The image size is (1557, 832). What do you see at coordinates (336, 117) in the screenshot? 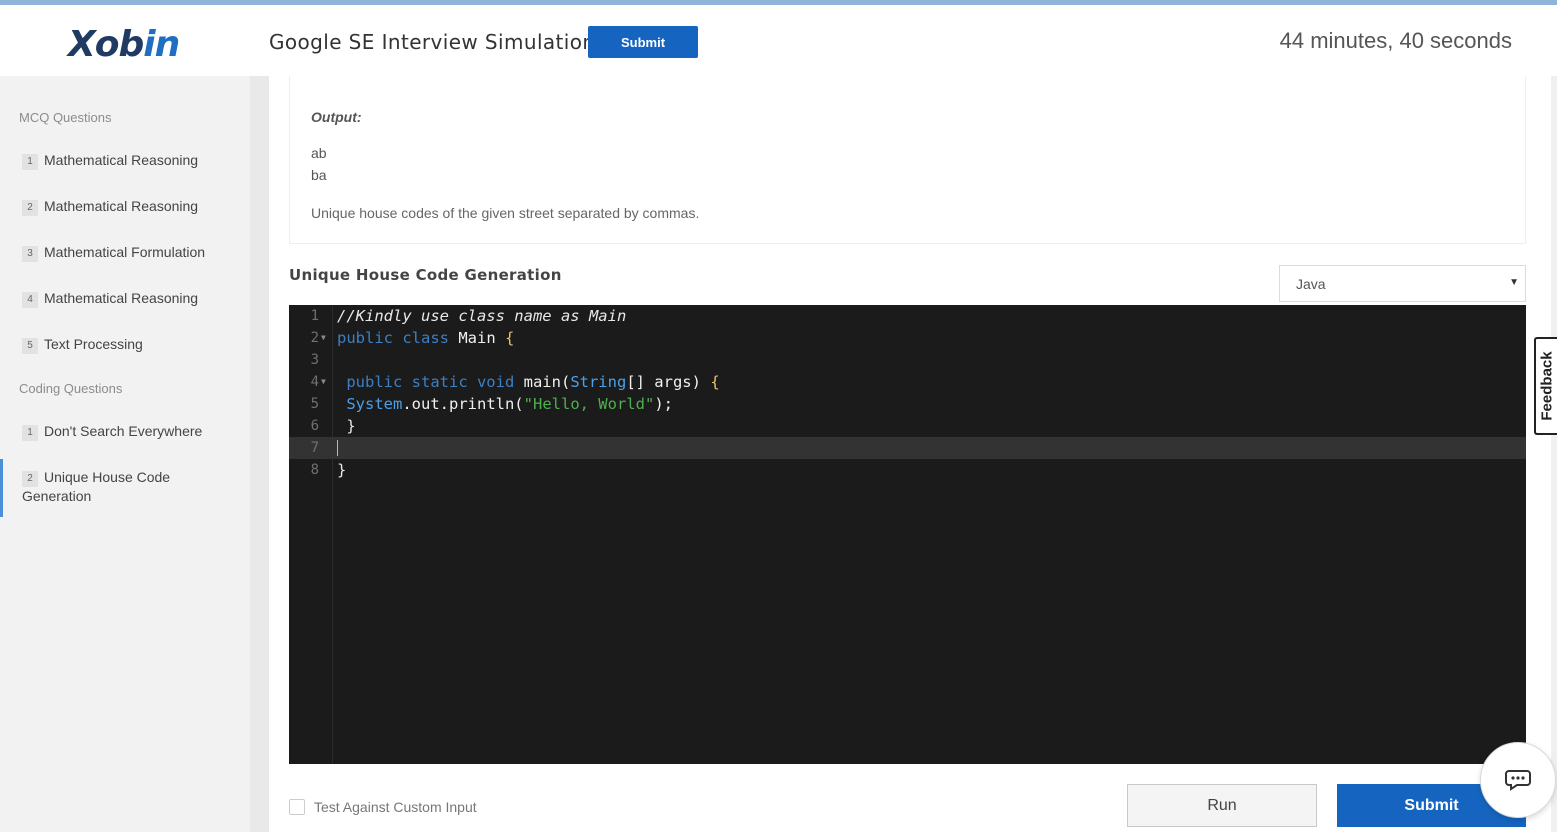
I see `output-label: Output:` at bounding box center [336, 117].